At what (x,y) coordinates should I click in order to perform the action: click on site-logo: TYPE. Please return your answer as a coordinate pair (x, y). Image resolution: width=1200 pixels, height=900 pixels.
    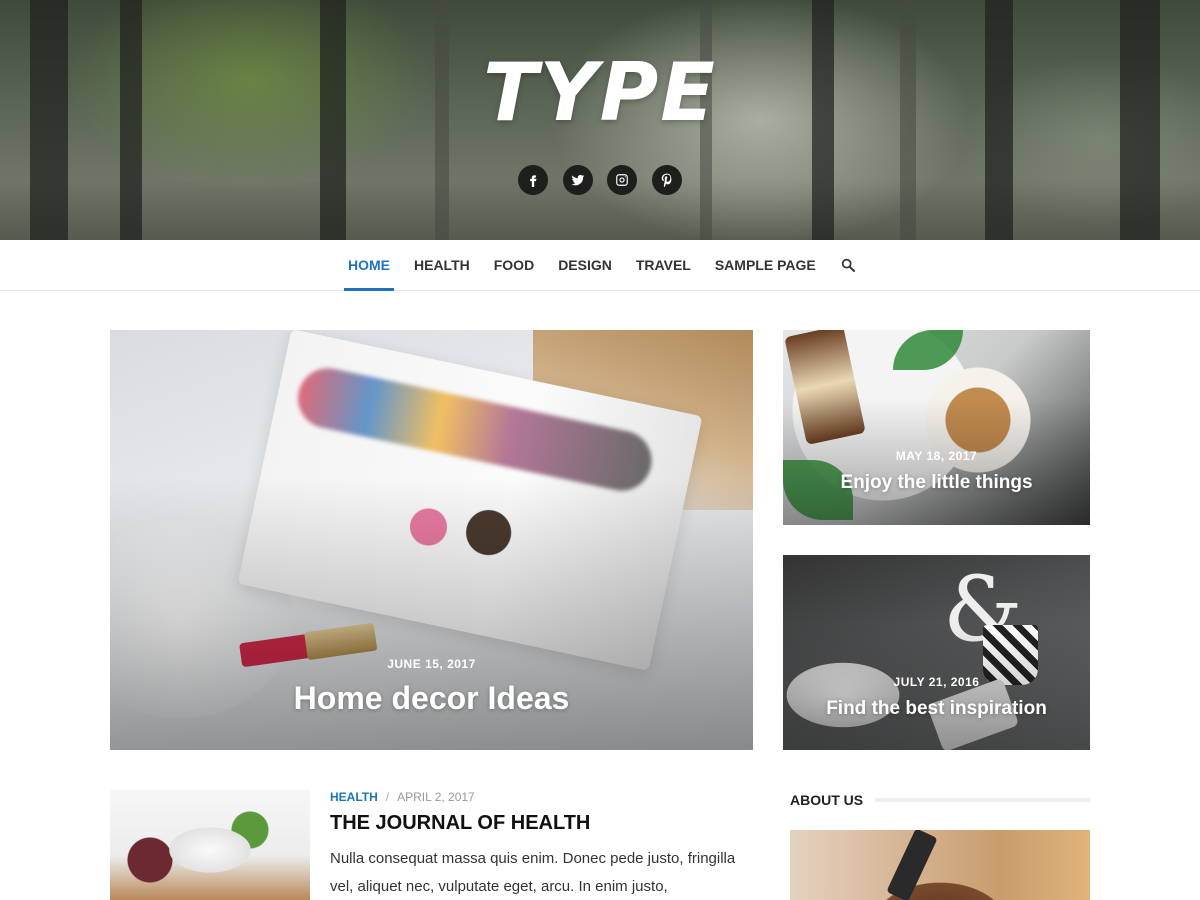
    Looking at the image, I should click on (600, 93).